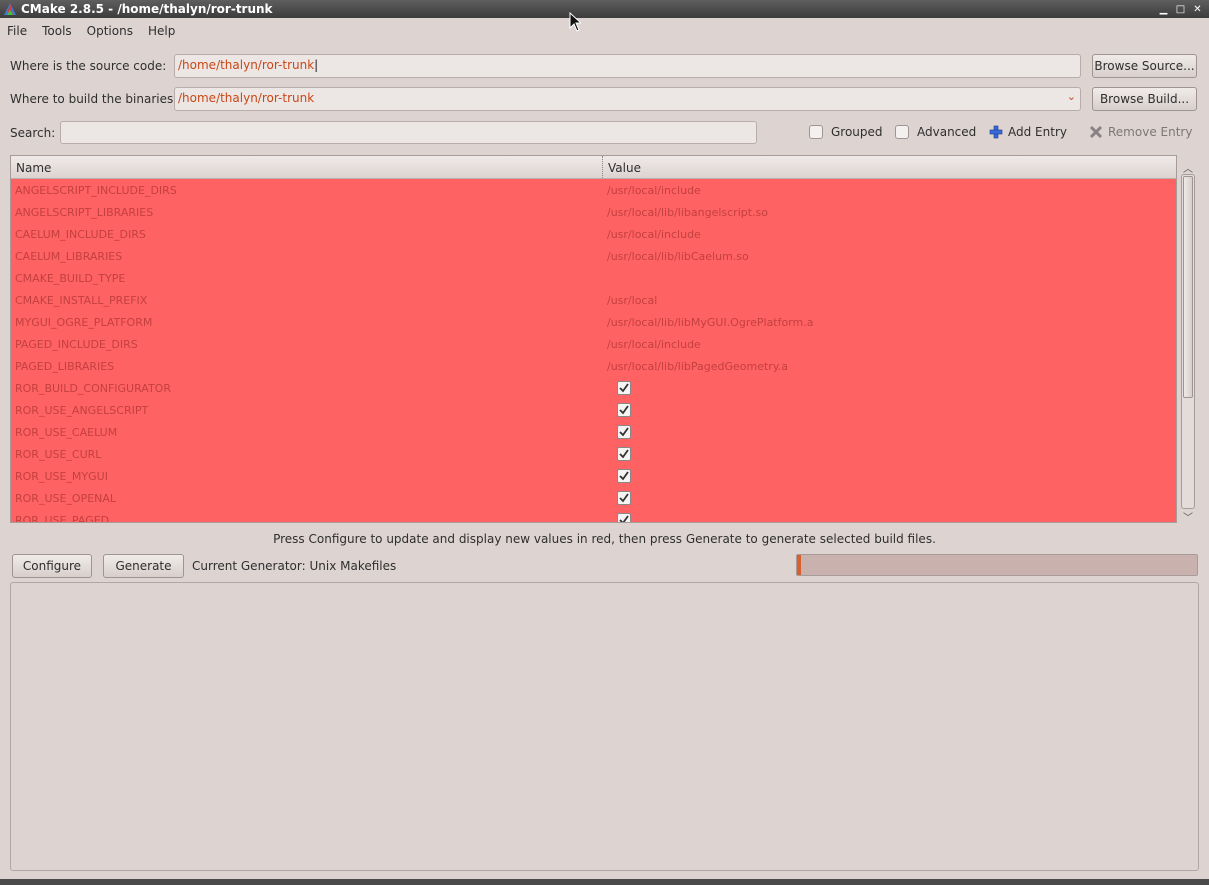  I want to click on cell-name: ROR_USE_ANGELSCRIPT, so click(82, 410).